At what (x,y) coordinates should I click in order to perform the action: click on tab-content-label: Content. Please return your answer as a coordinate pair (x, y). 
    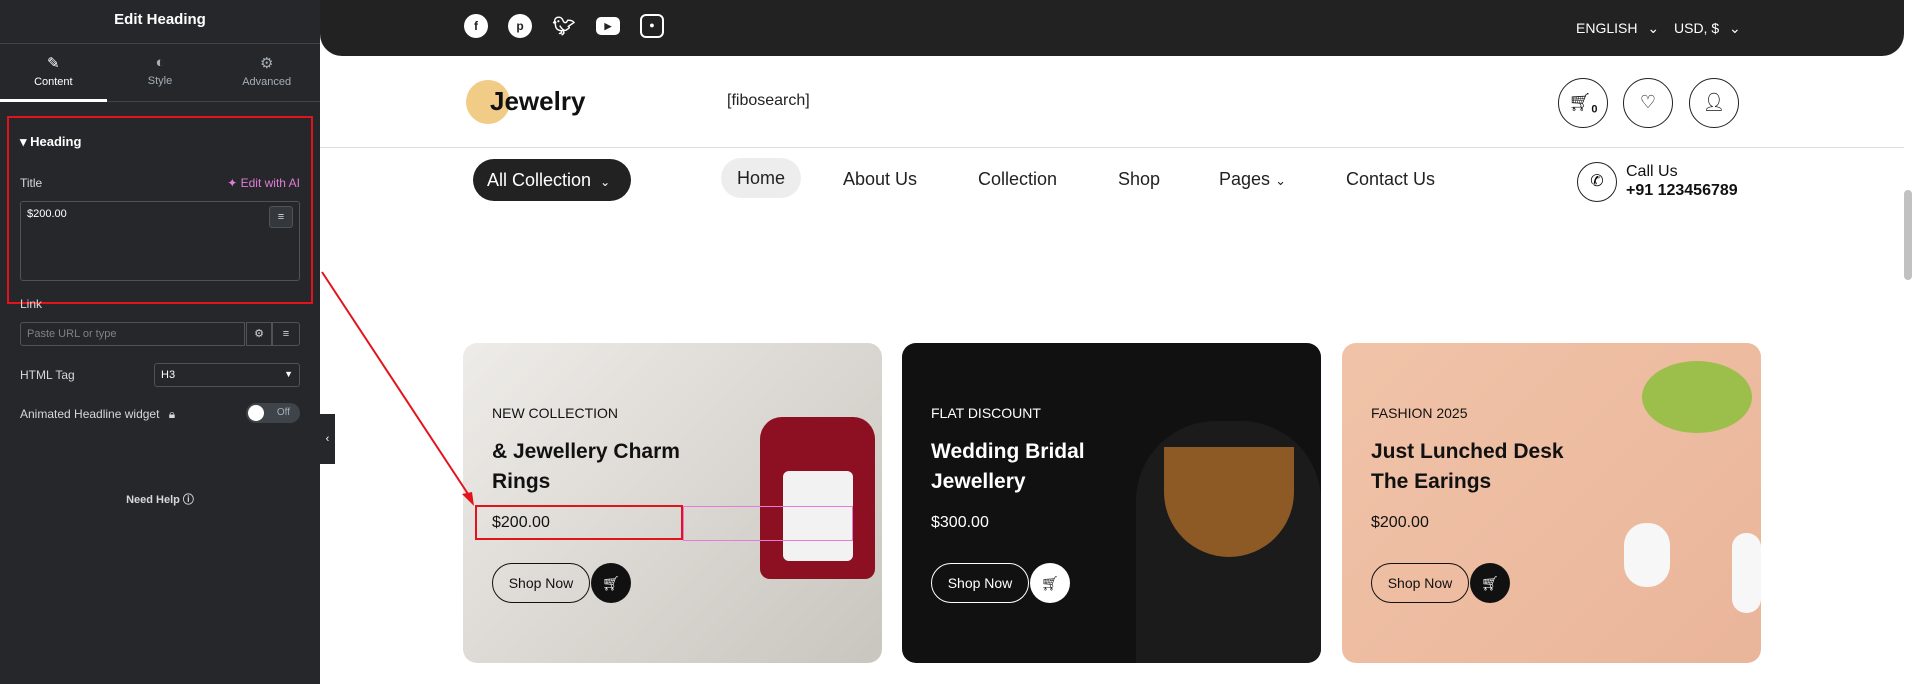
    Looking at the image, I should click on (53, 82).